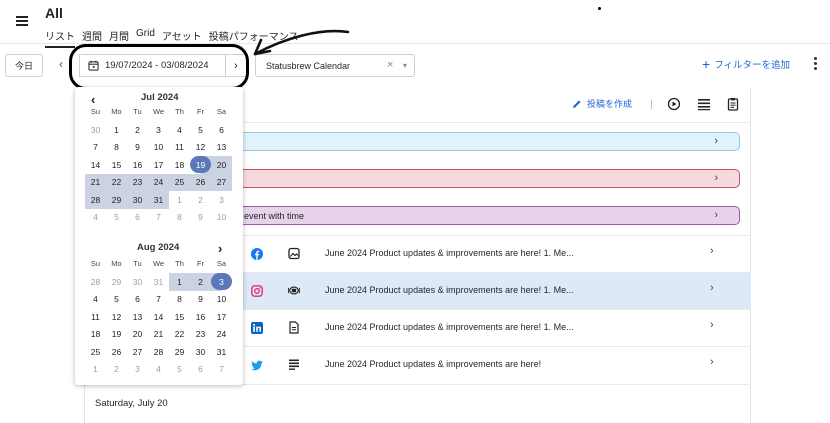 Image resolution: width=830 pixels, height=423 pixels. I want to click on clear-icon: ×, so click(390, 65).